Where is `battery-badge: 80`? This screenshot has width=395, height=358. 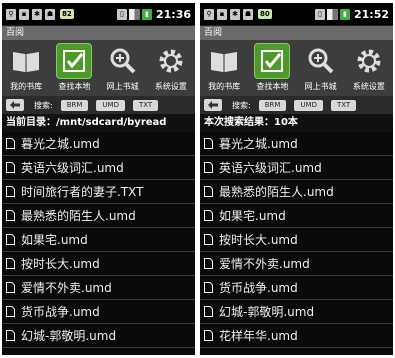
battery-badge: 80 is located at coordinates (265, 14).